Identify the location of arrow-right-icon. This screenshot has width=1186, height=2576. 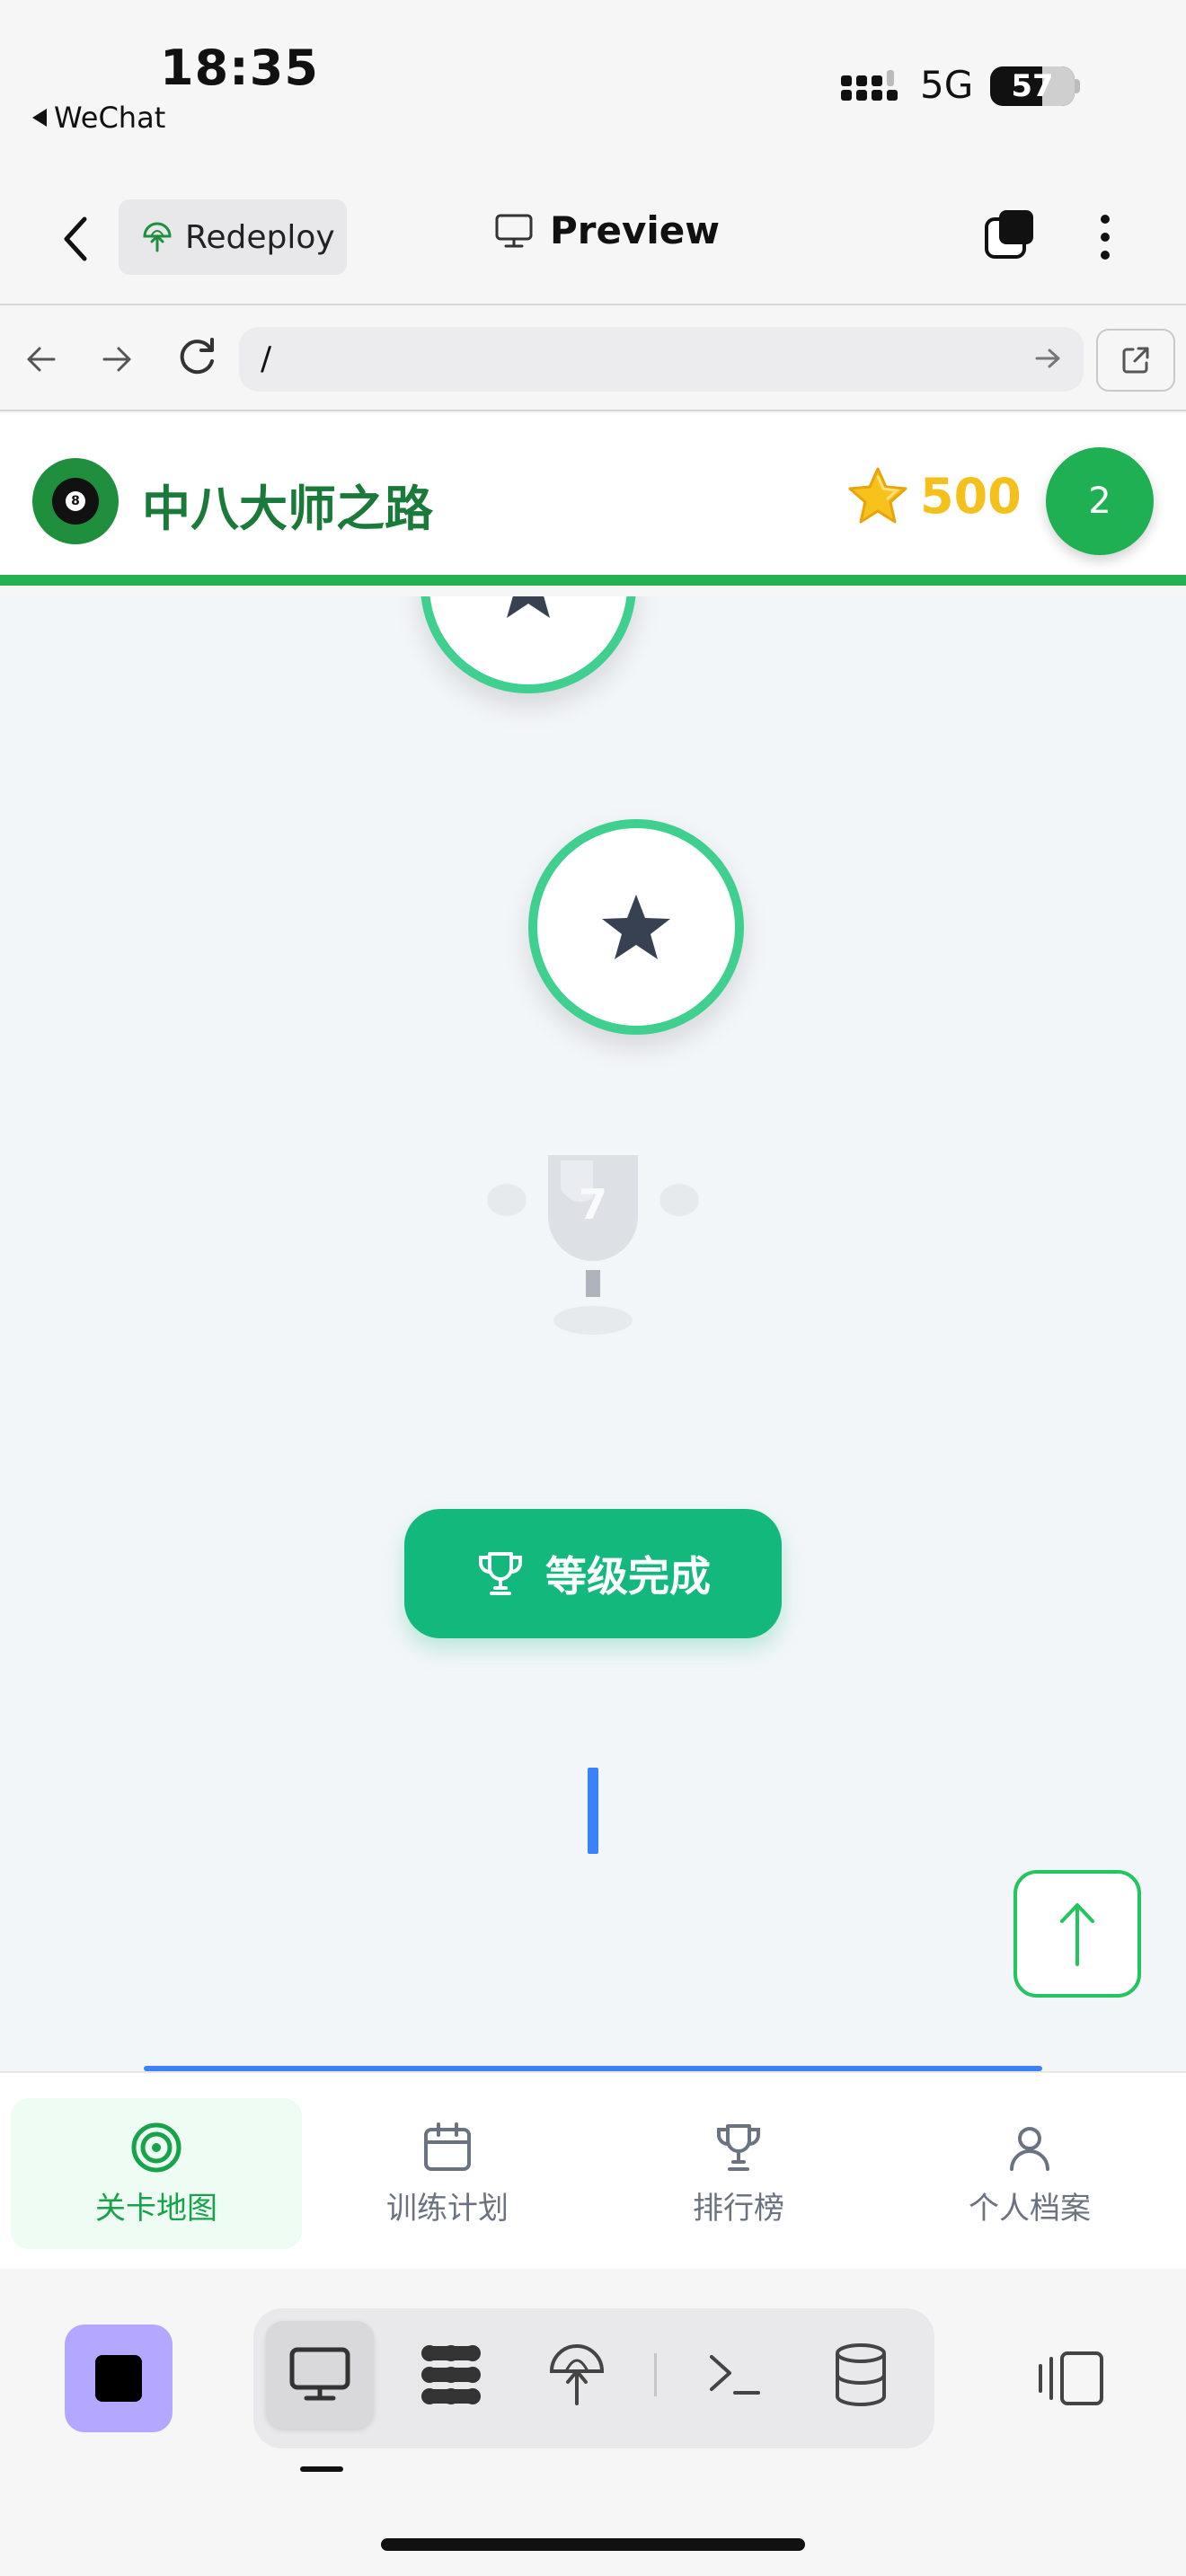
(117, 359).